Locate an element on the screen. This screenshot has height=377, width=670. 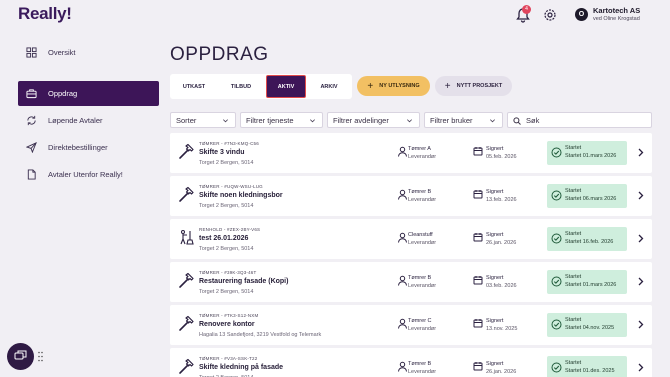
sidebar-item-label: Direktebestillinger is located at coordinates (78, 147).